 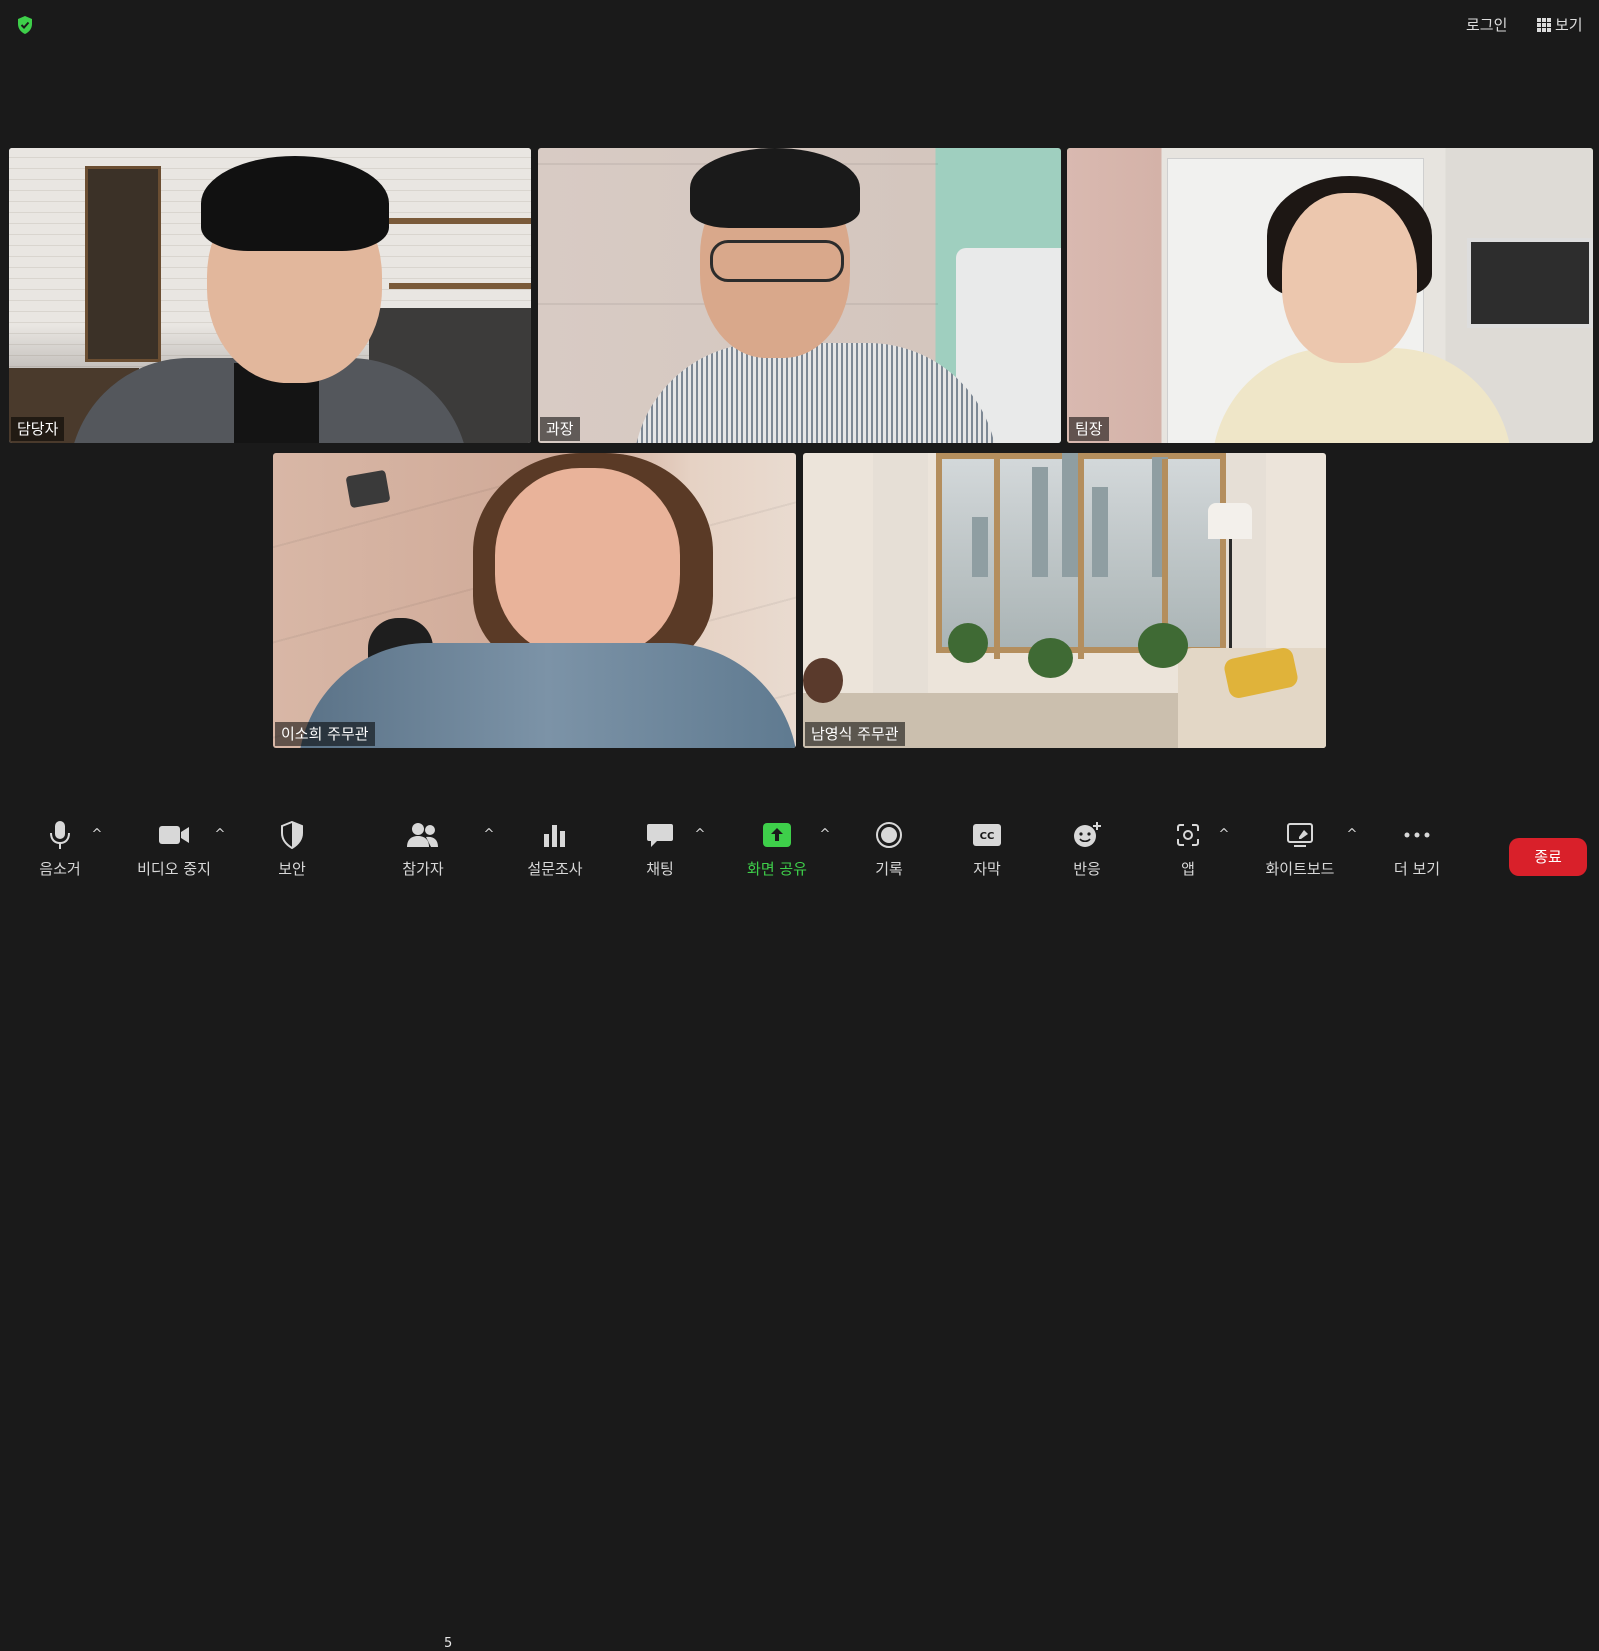 What do you see at coordinates (1188, 856) in the screenshot?
I see `apps-button: 앱` at bounding box center [1188, 856].